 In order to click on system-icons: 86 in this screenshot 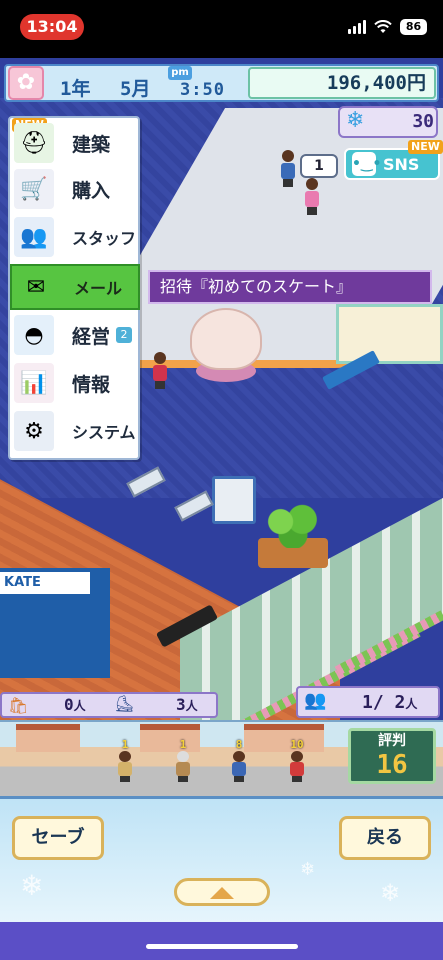, I will do `click(387, 27)`.